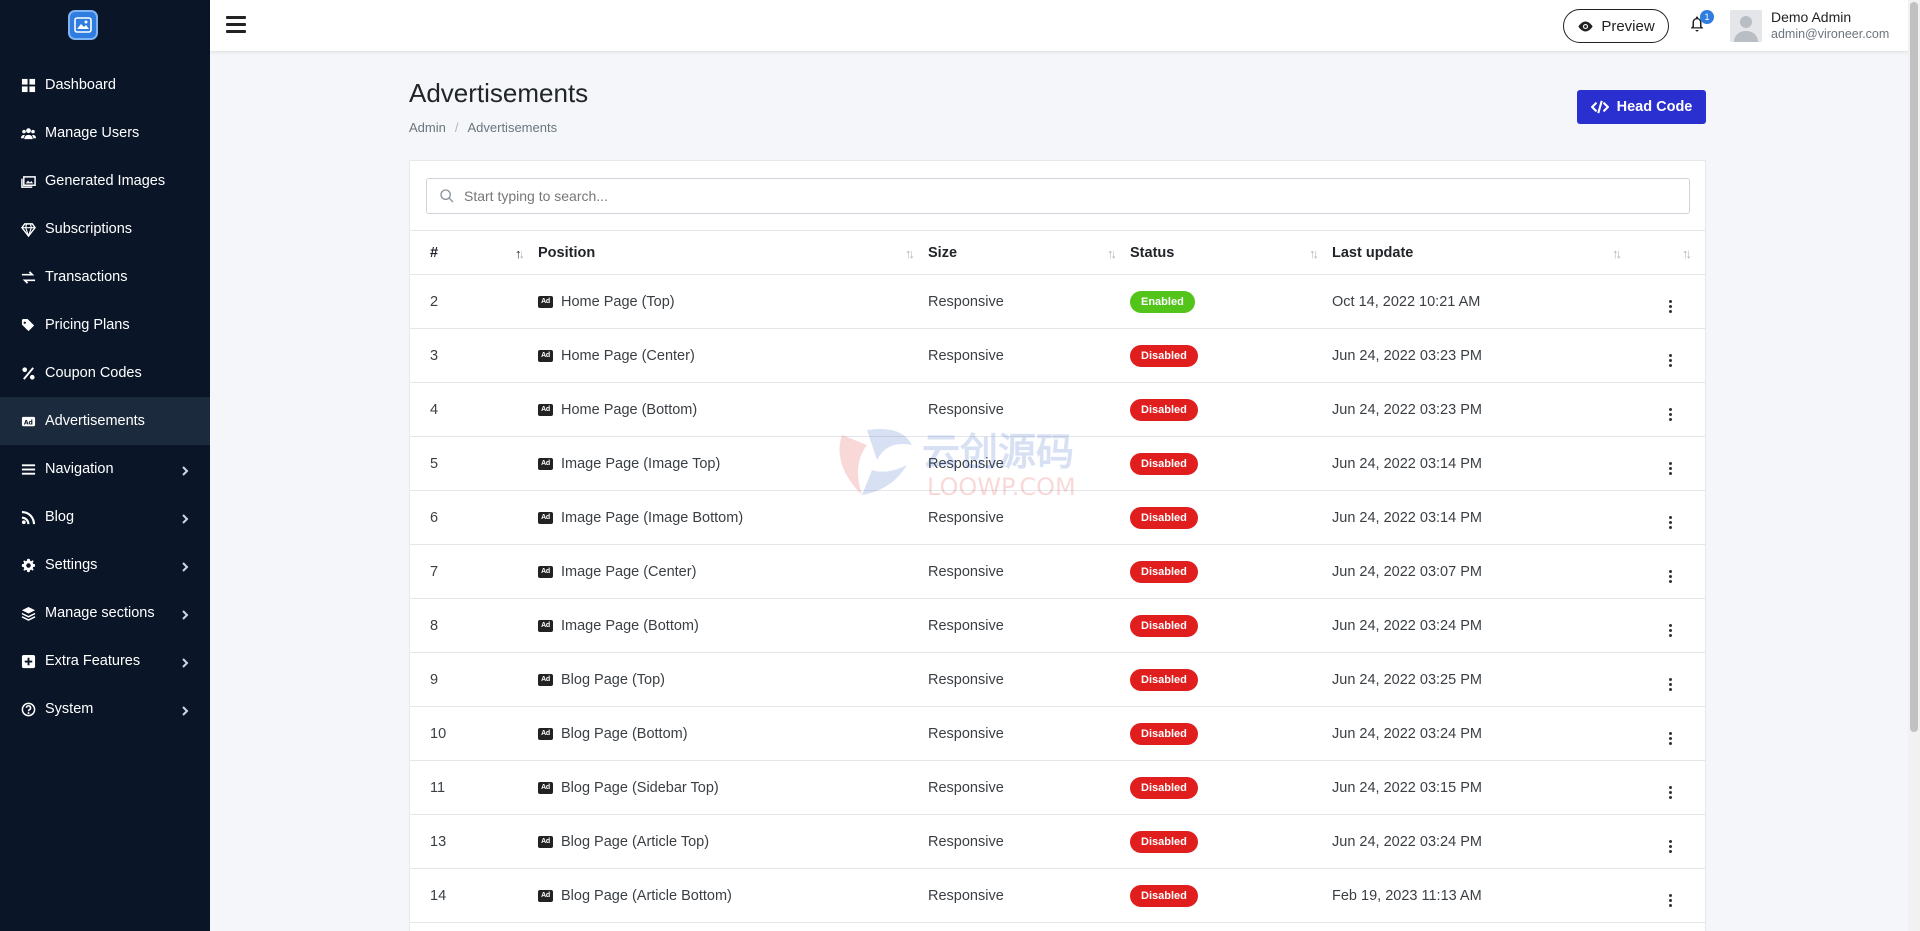  I want to click on position-label: Image Page (Image Top), so click(641, 463).